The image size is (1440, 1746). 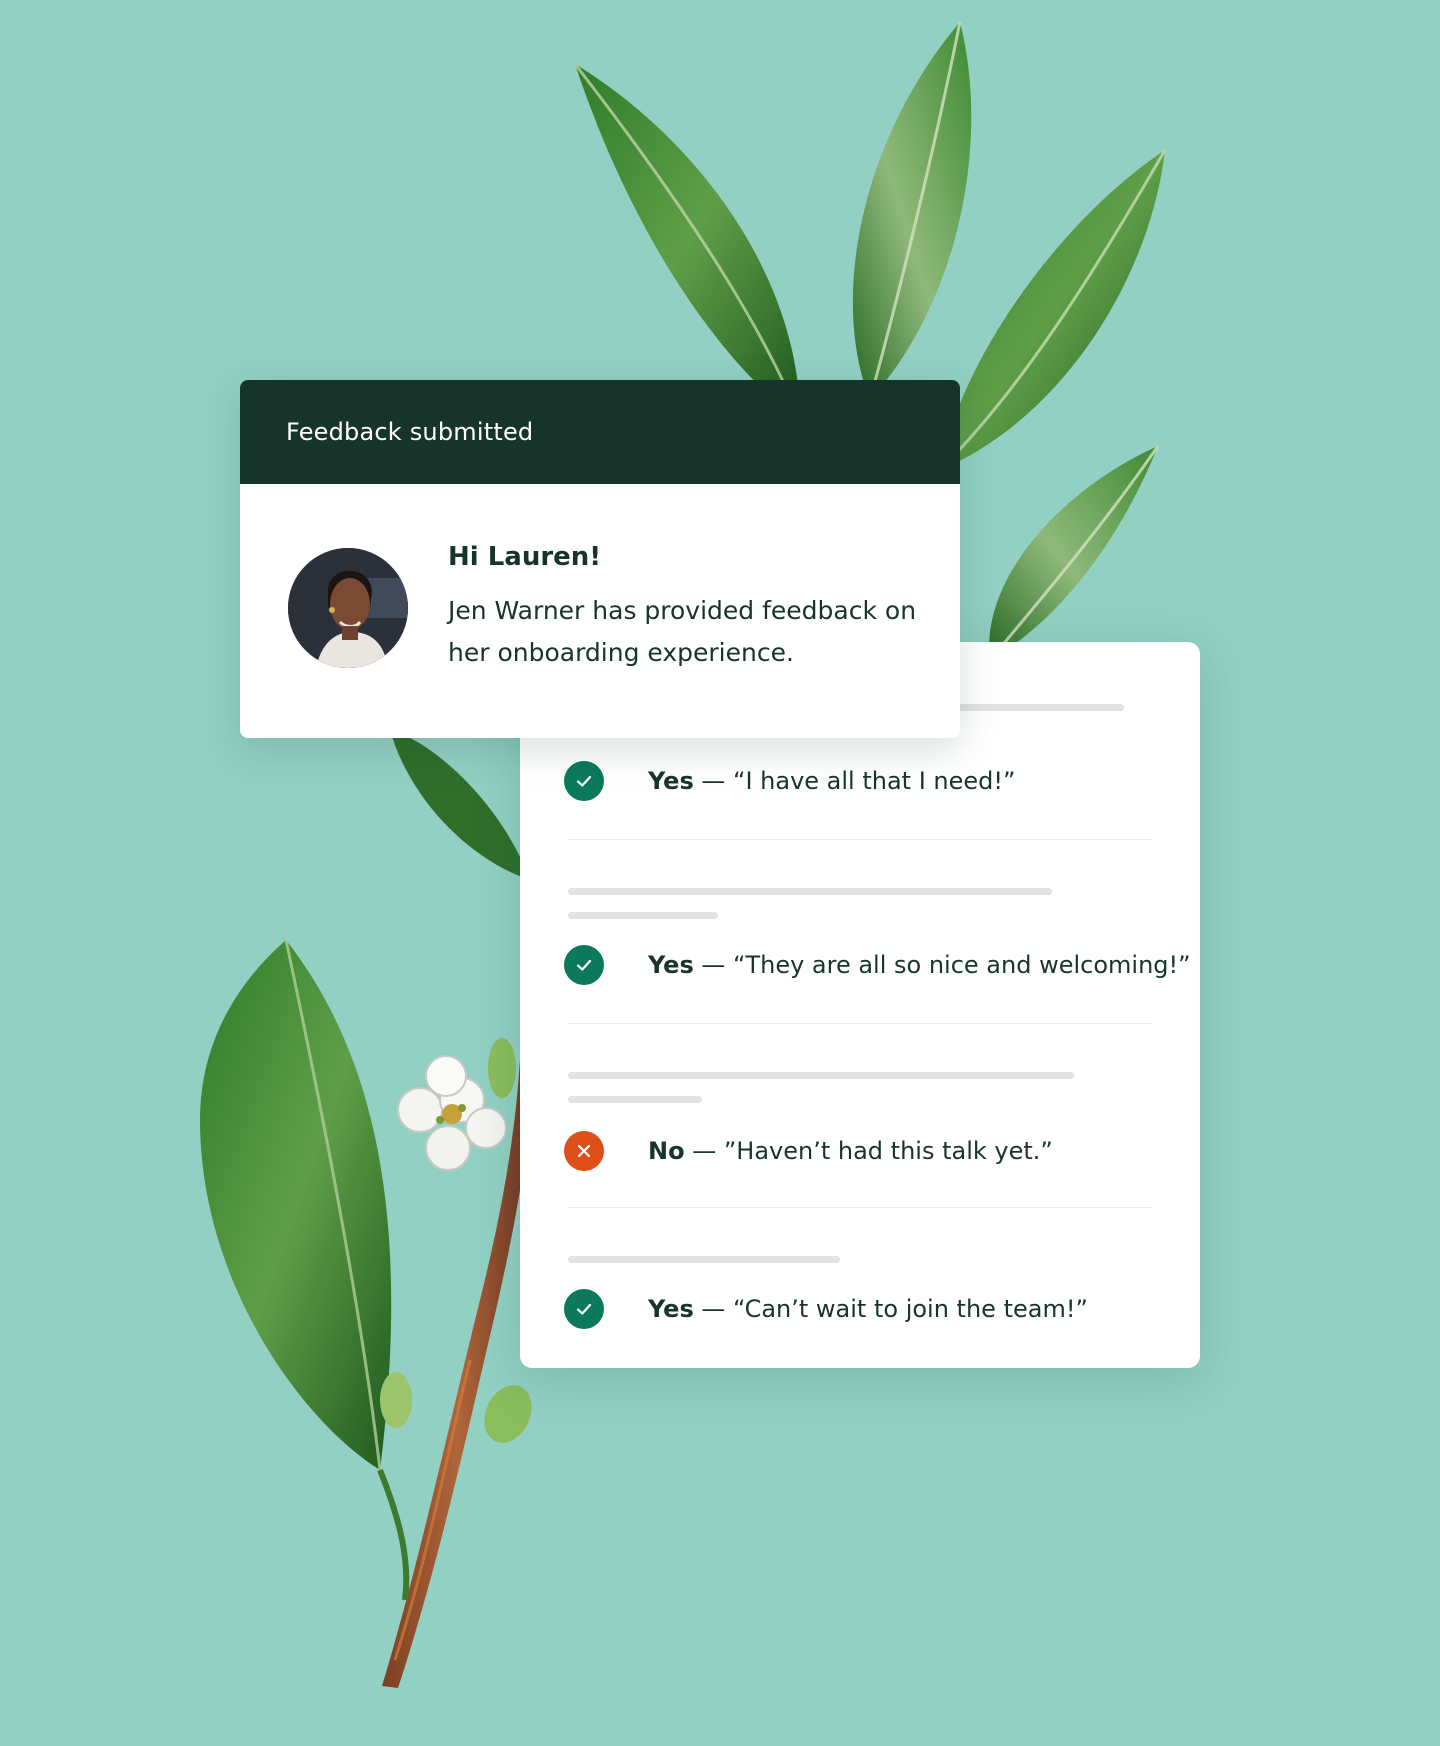 I want to click on answer-row: No — ”Haven’t had this talk yet.”, so click(x=864, y=1153).